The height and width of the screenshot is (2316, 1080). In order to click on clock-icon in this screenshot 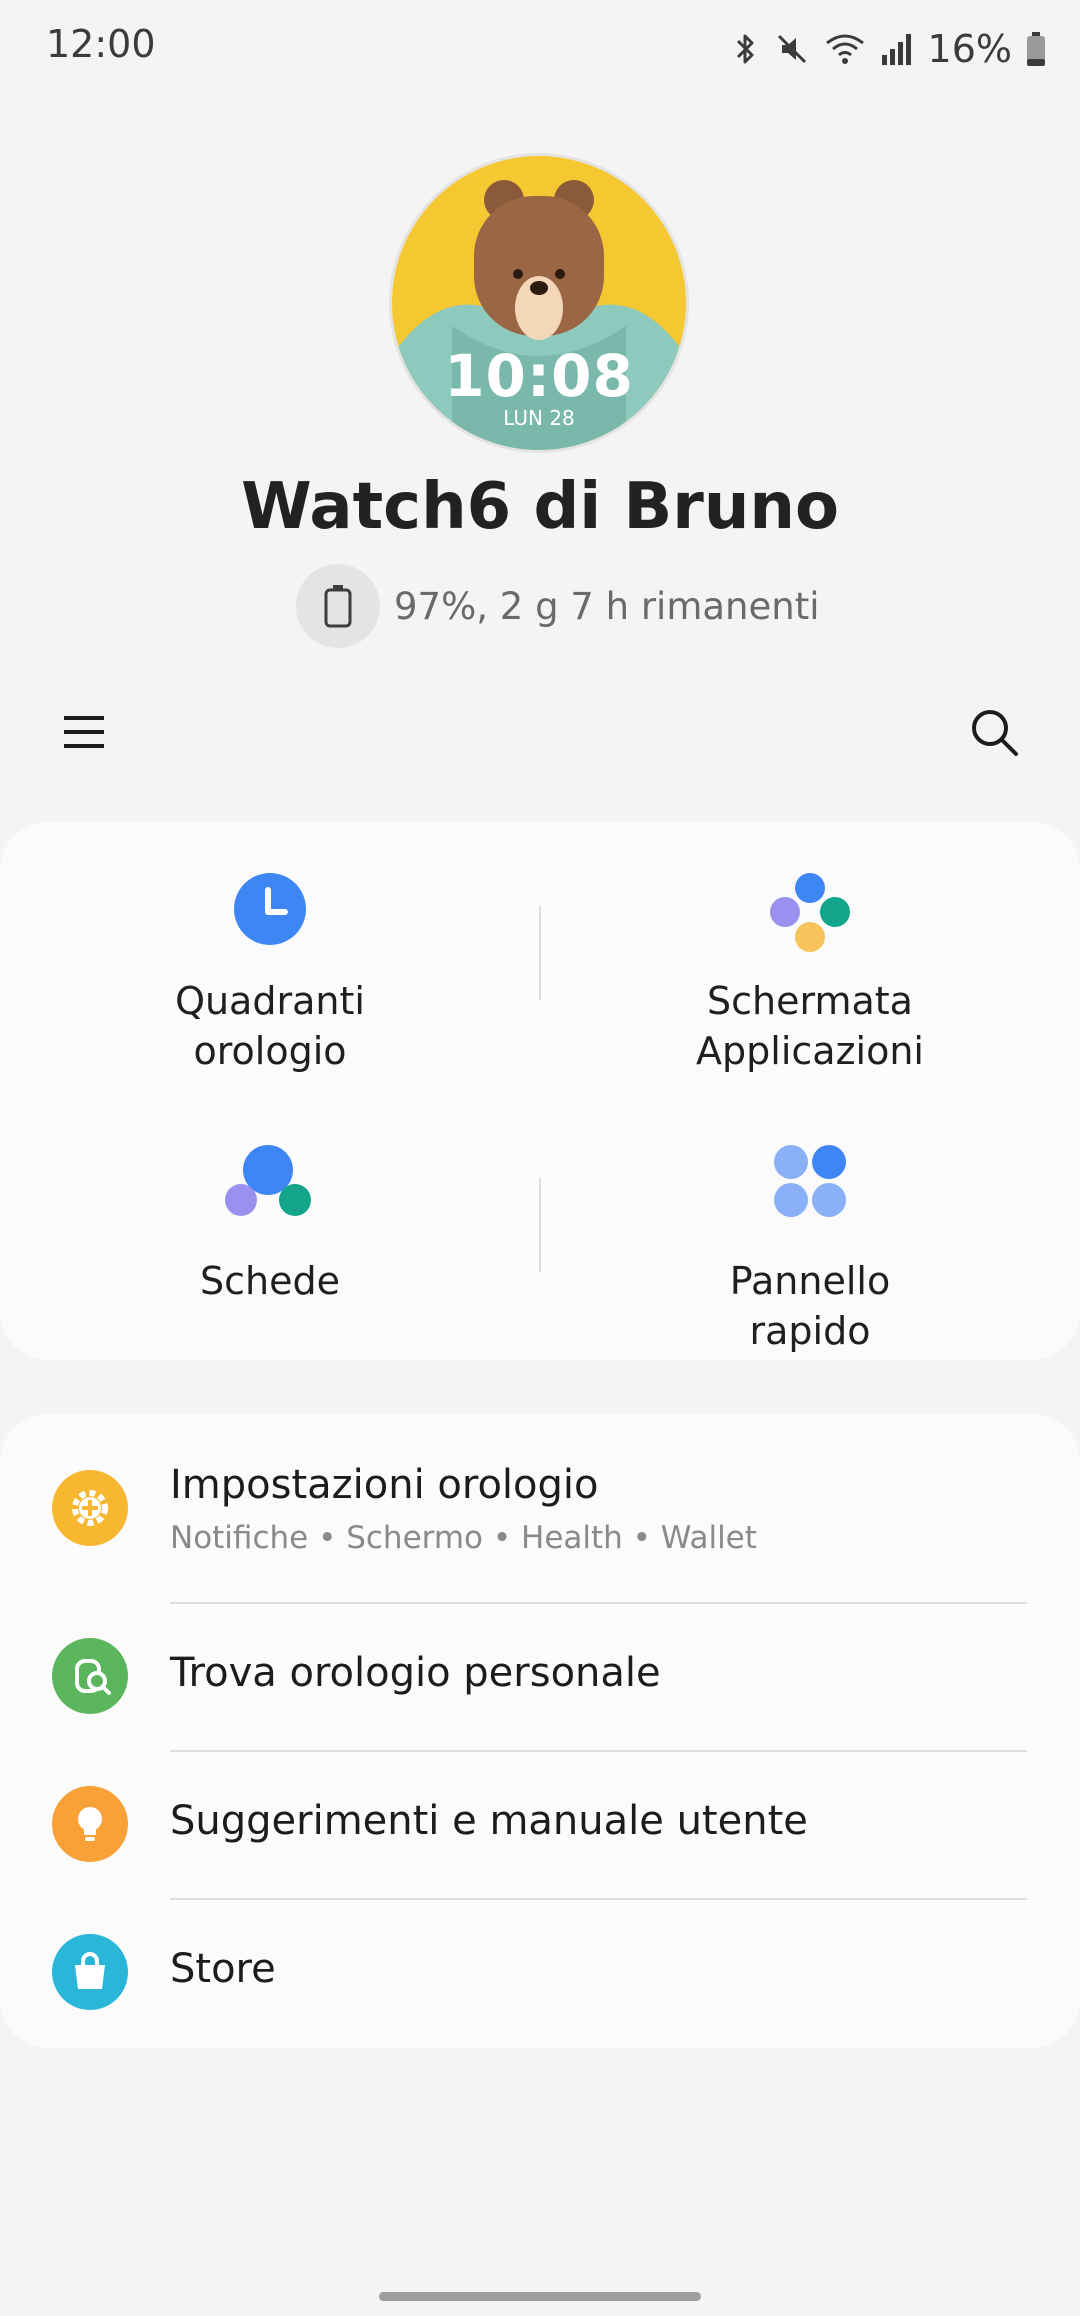, I will do `click(270, 909)`.